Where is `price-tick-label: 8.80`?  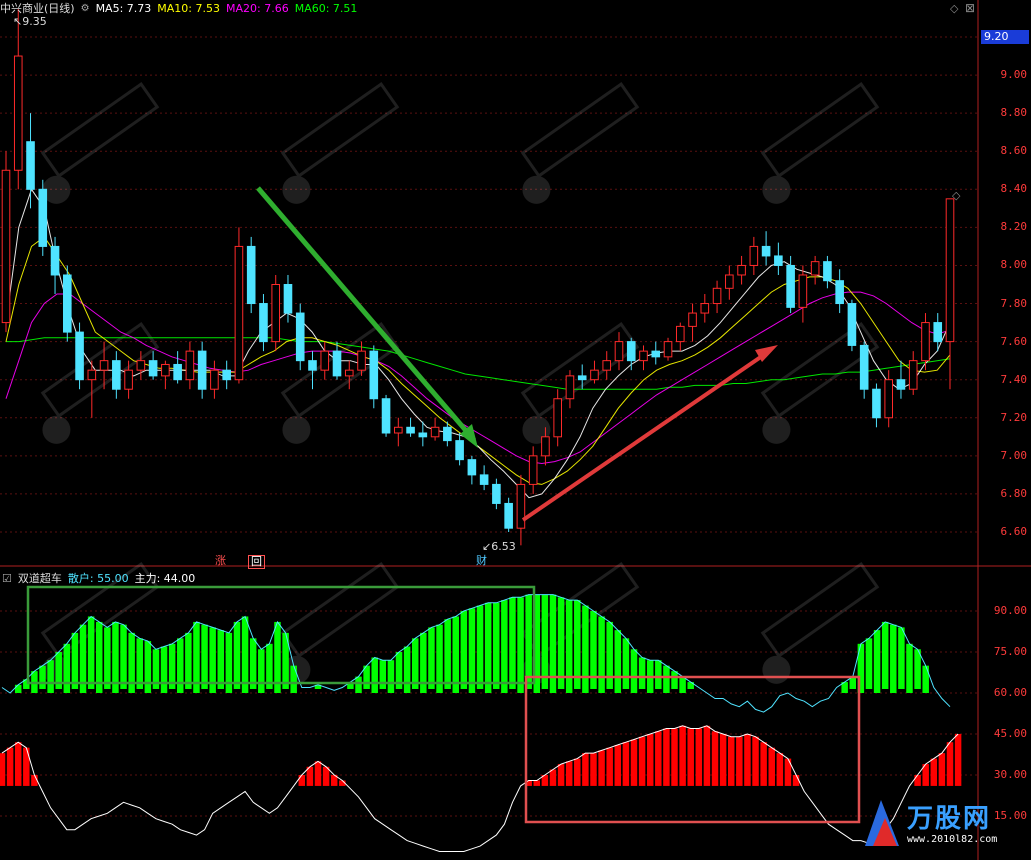 price-tick-label: 8.80 is located at coordinates (1014, 113).